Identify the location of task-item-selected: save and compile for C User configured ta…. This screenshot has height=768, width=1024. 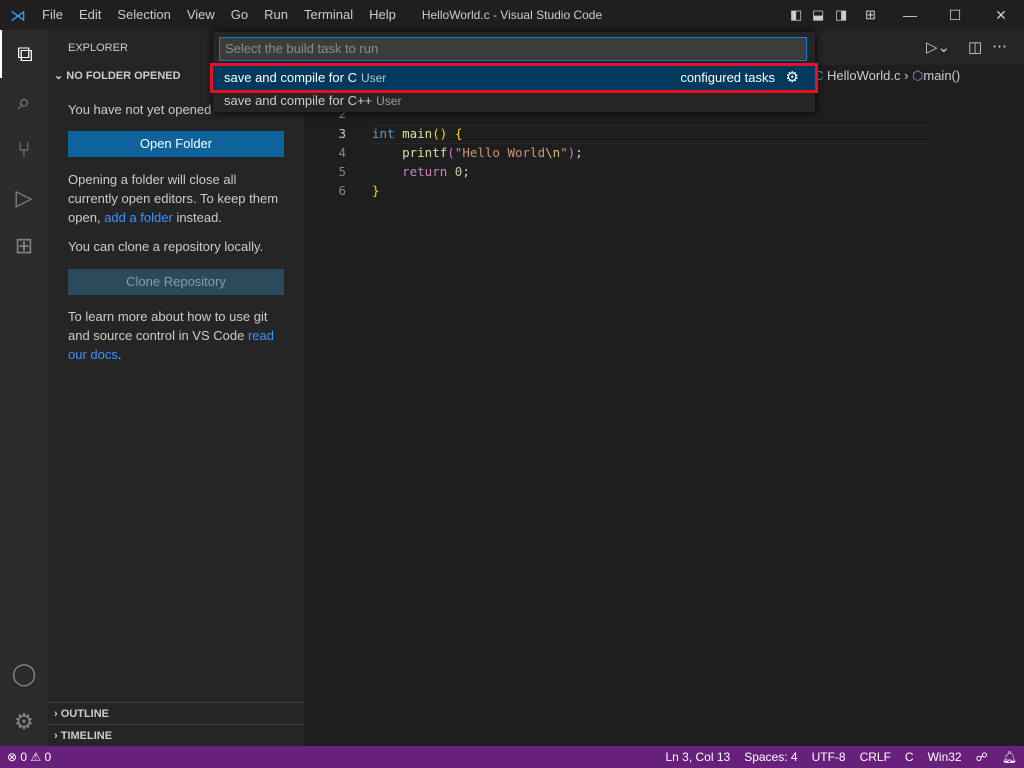
(514, 78).